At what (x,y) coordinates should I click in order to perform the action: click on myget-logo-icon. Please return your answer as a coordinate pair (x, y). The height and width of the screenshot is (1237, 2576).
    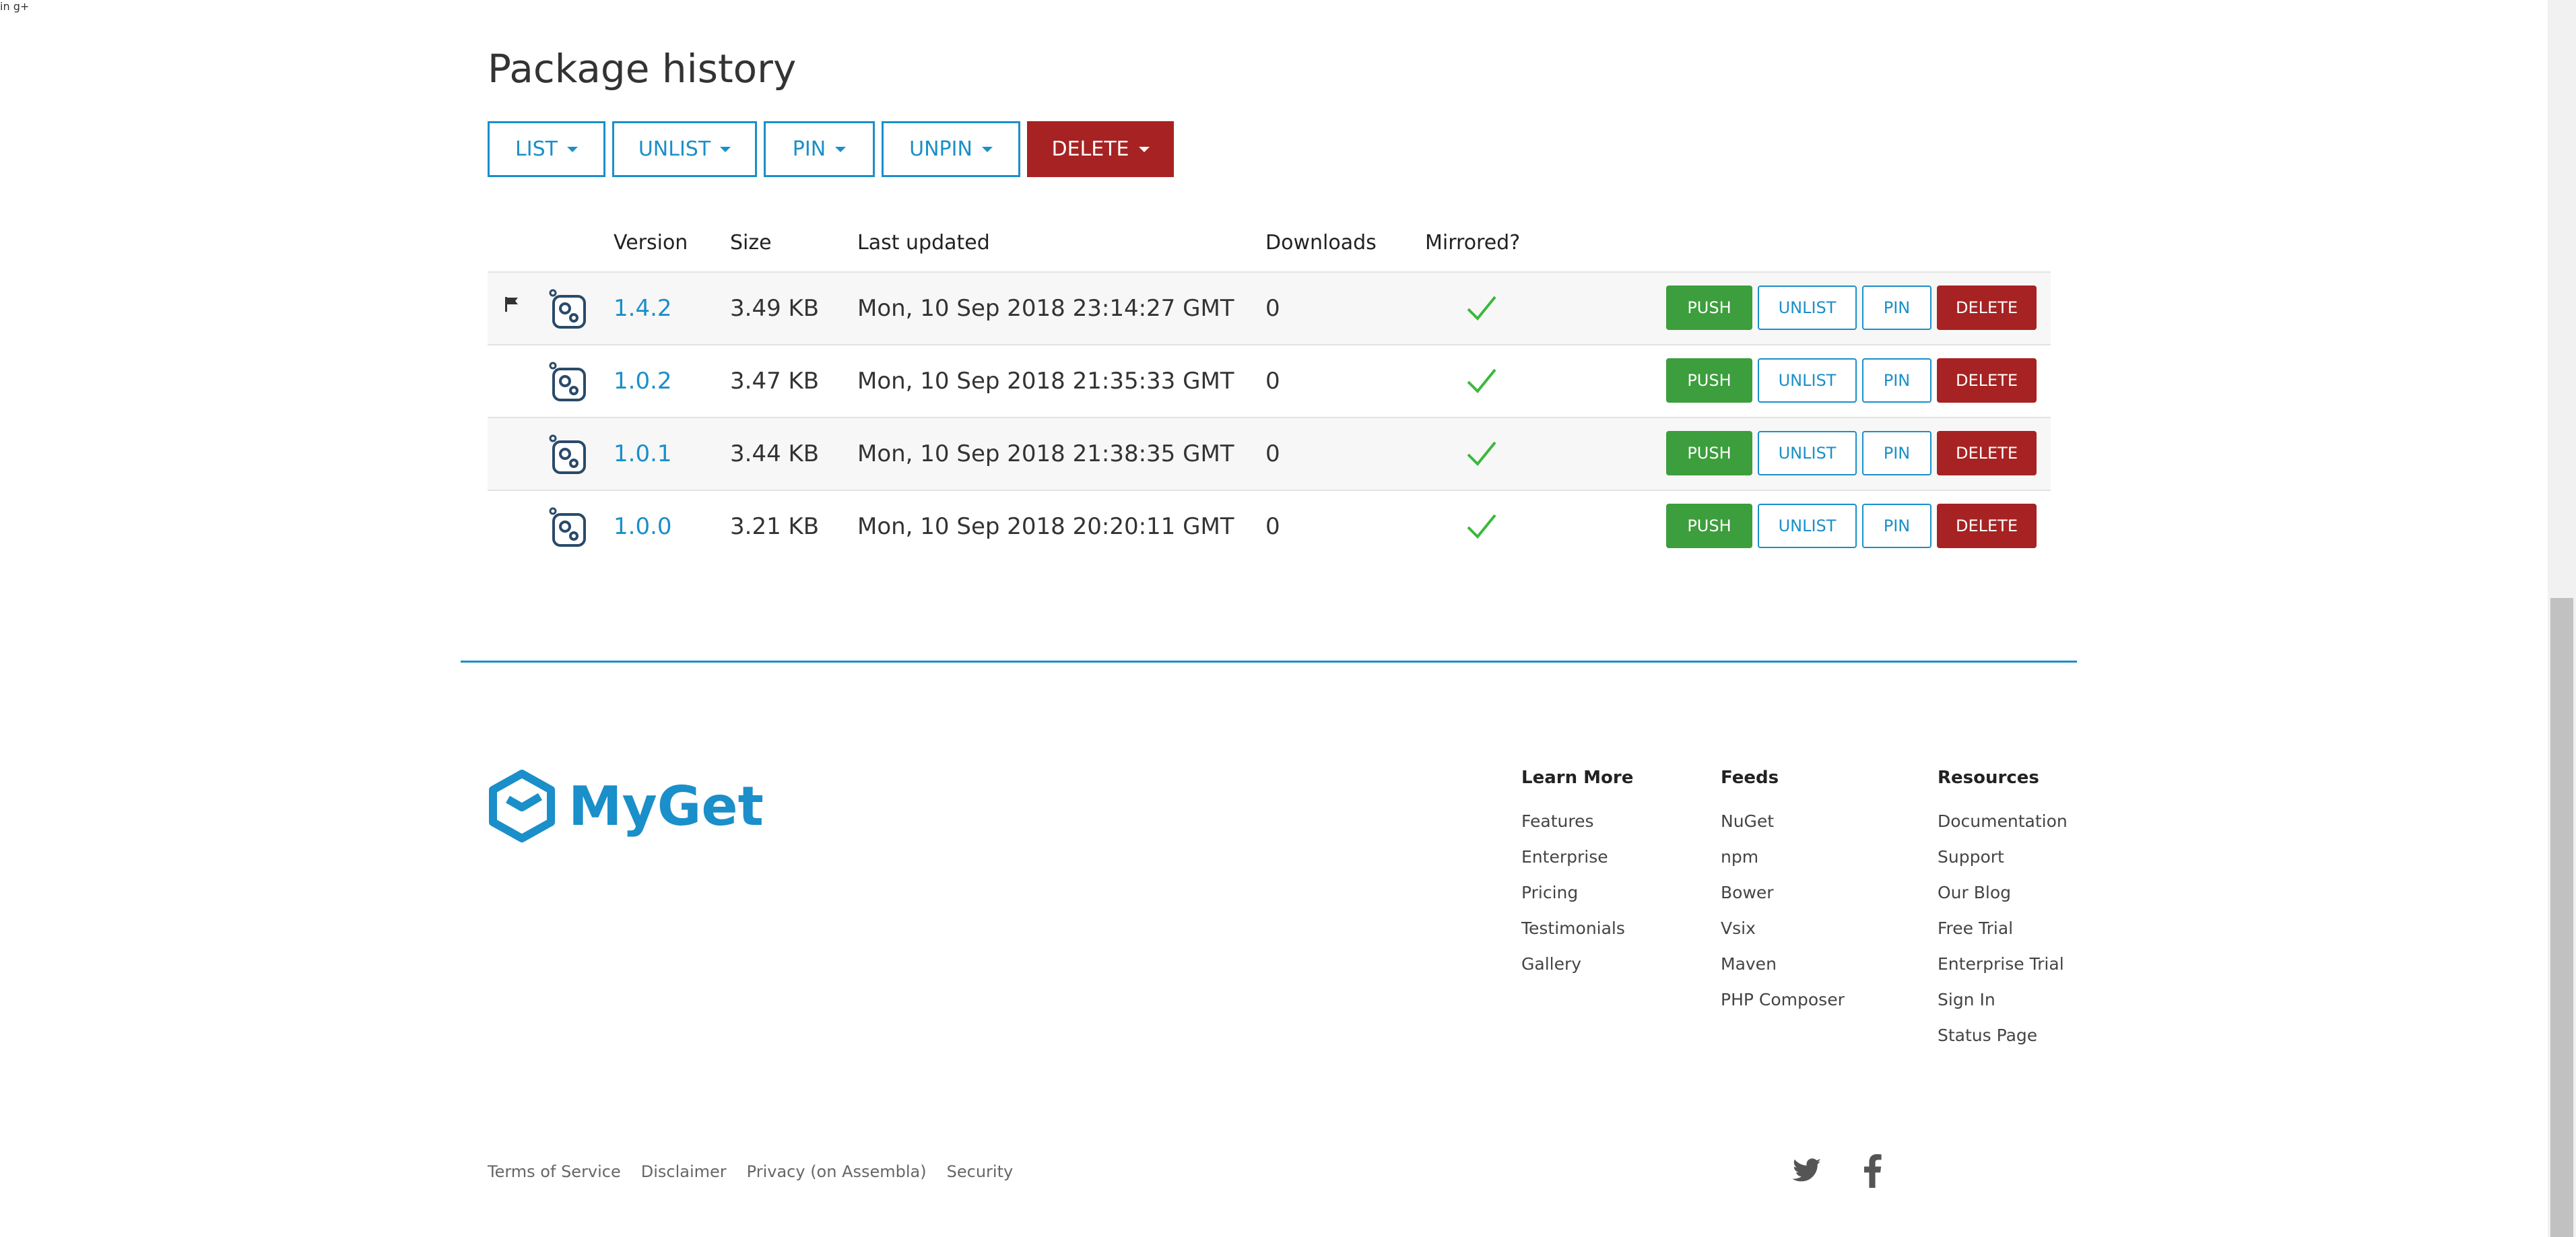
    Looking at the image, I should click on (522, 806).